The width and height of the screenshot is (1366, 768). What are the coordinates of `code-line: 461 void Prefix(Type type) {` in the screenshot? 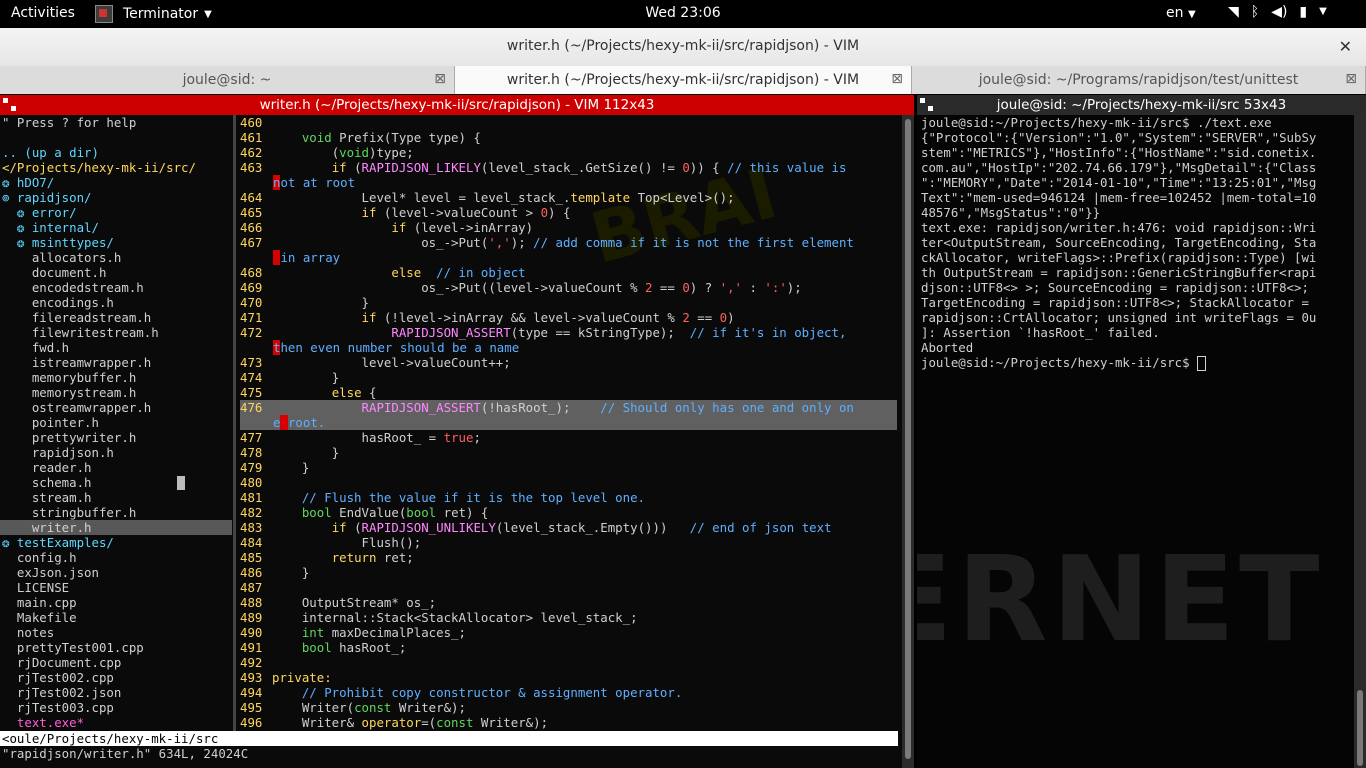 It's located at (568, 137).